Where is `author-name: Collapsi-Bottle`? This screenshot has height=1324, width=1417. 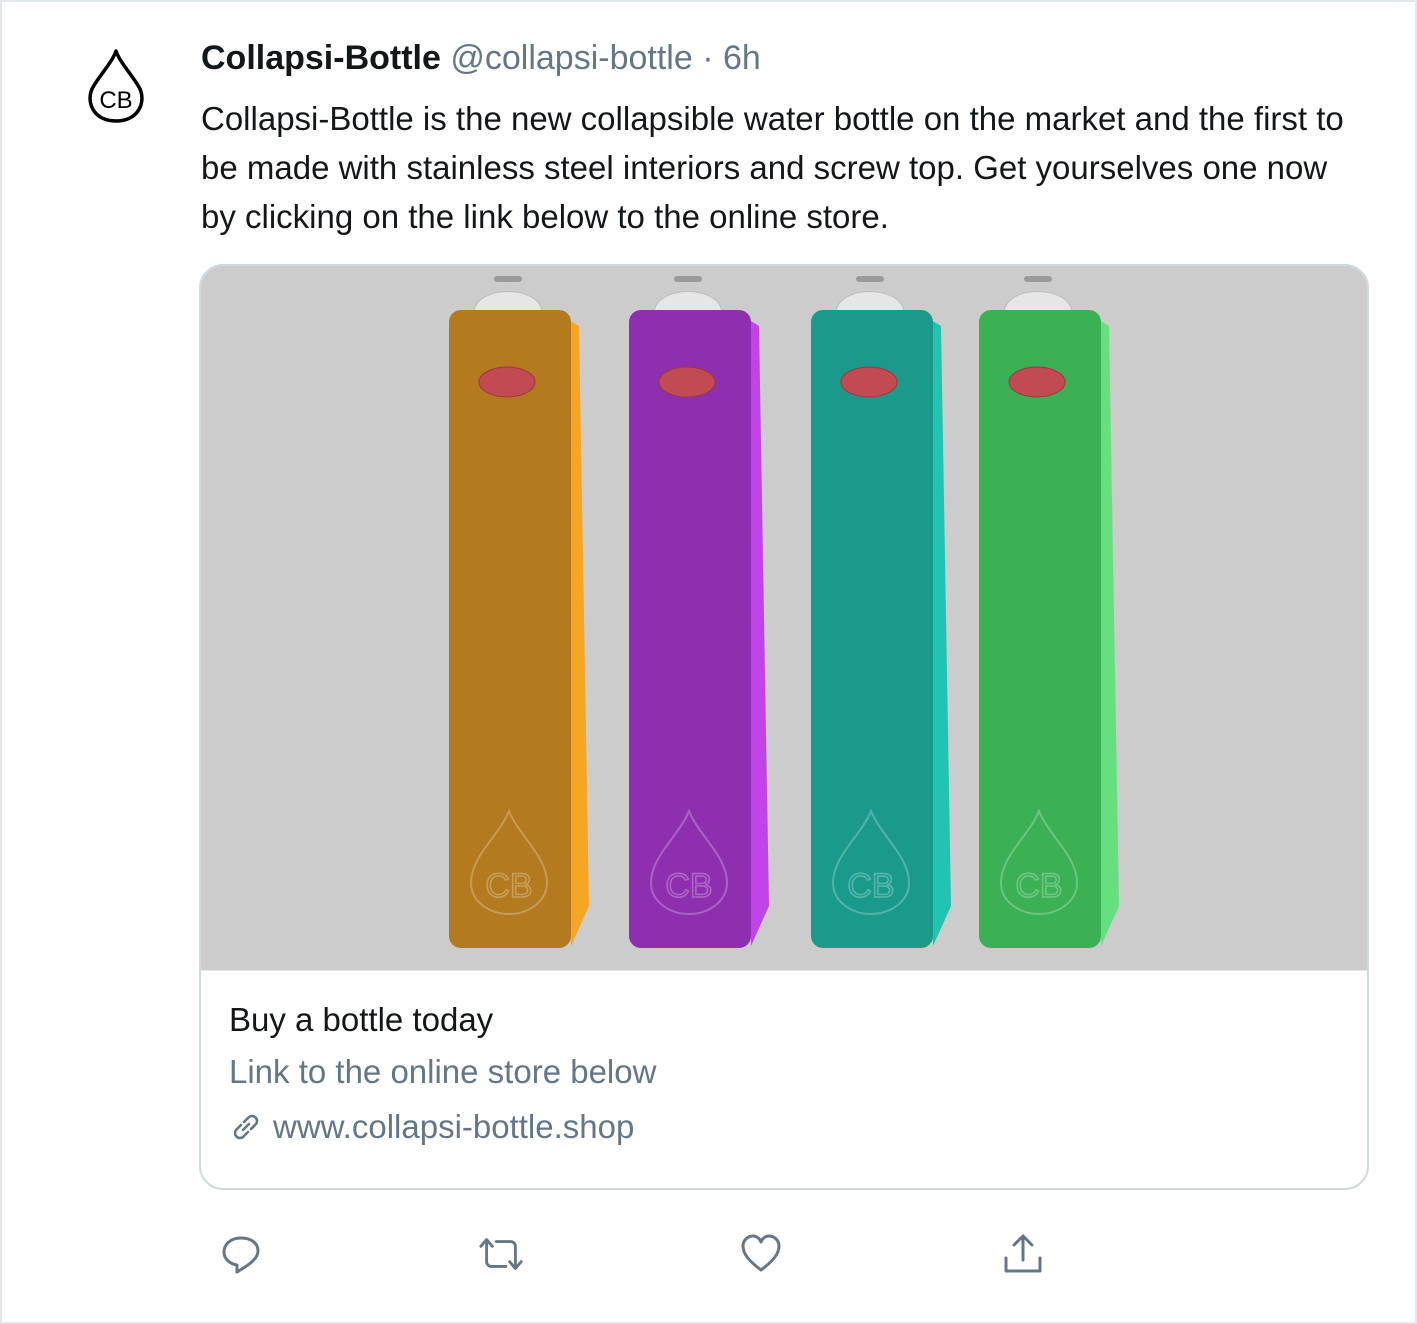 author-name: Collapsi-Bottle is located at coordinates (321, 58).